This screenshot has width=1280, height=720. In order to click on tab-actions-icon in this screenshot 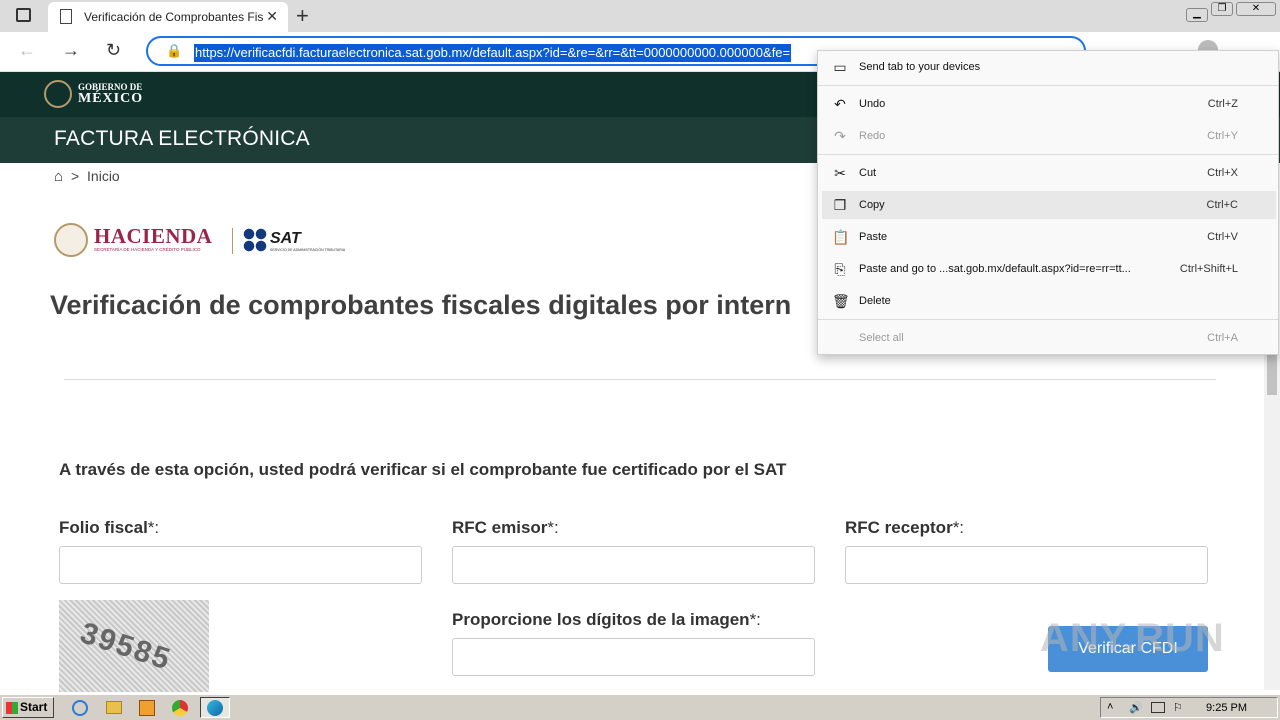, I will do `click(23, 15)`.